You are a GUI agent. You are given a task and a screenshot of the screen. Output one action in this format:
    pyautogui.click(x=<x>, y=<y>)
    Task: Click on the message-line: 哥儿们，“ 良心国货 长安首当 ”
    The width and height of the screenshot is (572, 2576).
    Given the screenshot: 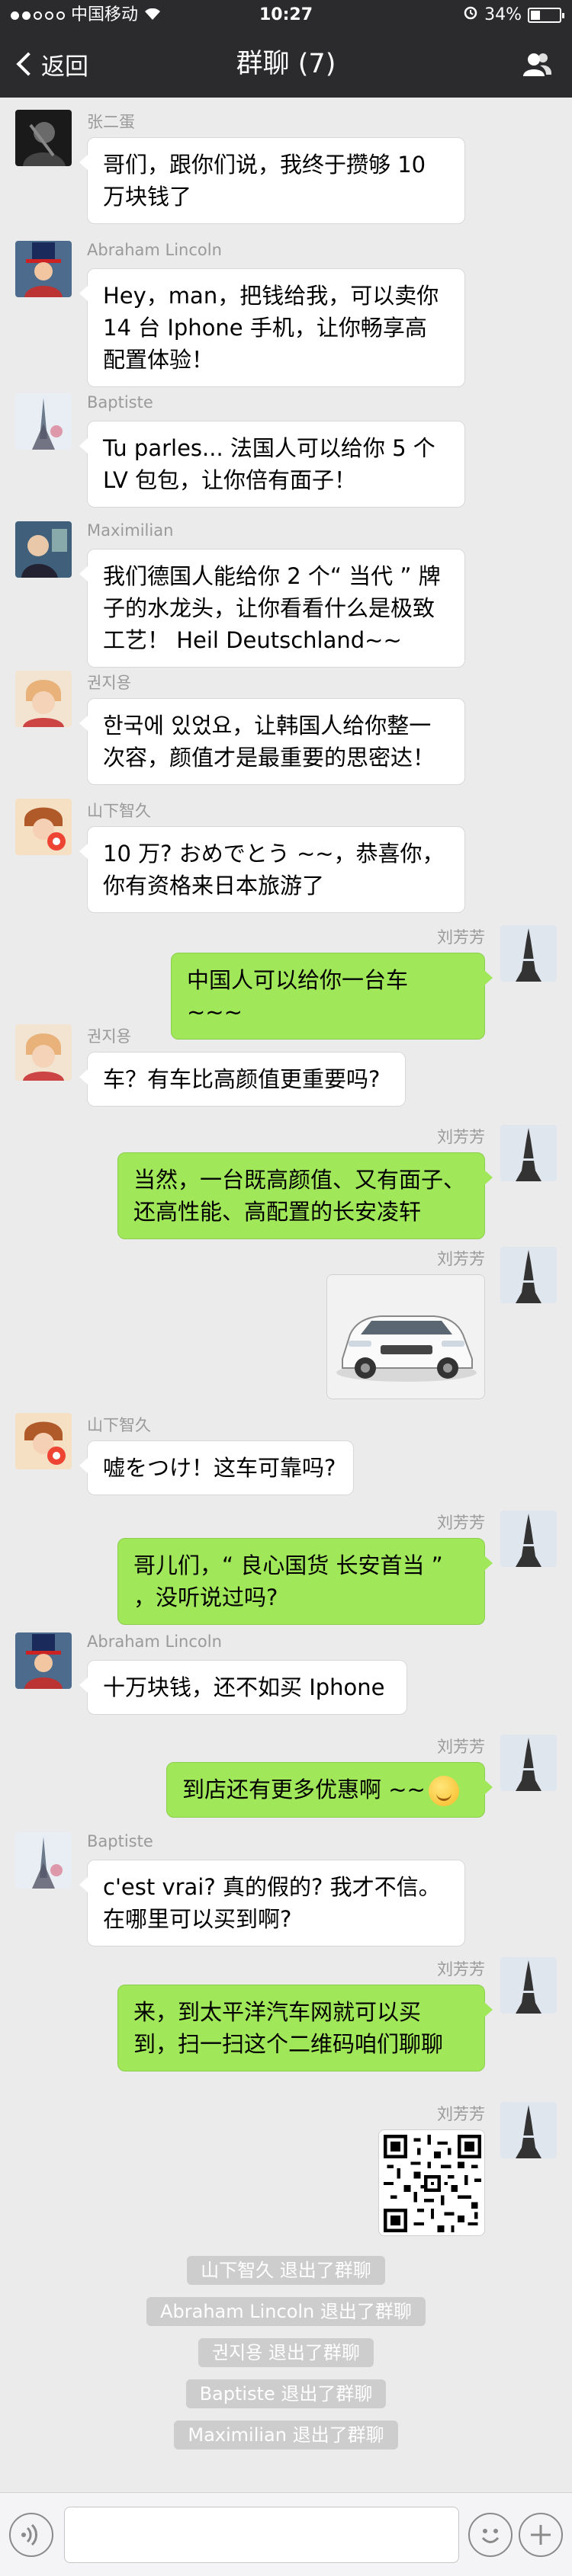 What is the action you would take?
    pyautogui.click(x=288, y=1565)
    